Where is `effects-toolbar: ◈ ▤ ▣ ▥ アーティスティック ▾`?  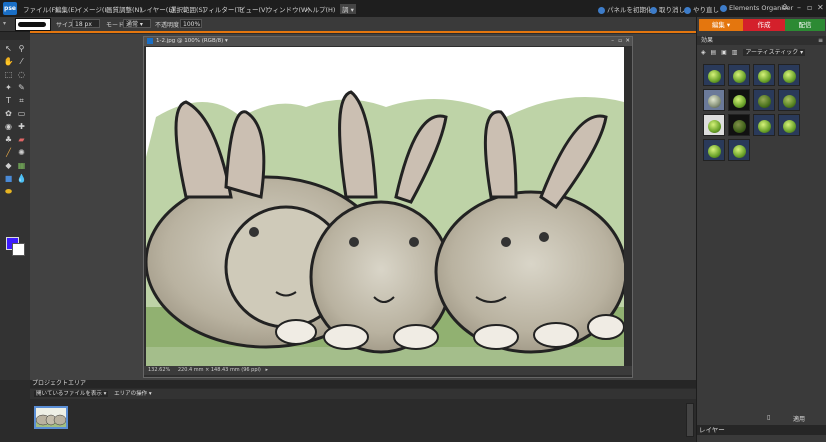 effects-toolbar: ◈ ▤ ▣ ▥ アーティスティック ▾ is located at coordinates (761, 53).